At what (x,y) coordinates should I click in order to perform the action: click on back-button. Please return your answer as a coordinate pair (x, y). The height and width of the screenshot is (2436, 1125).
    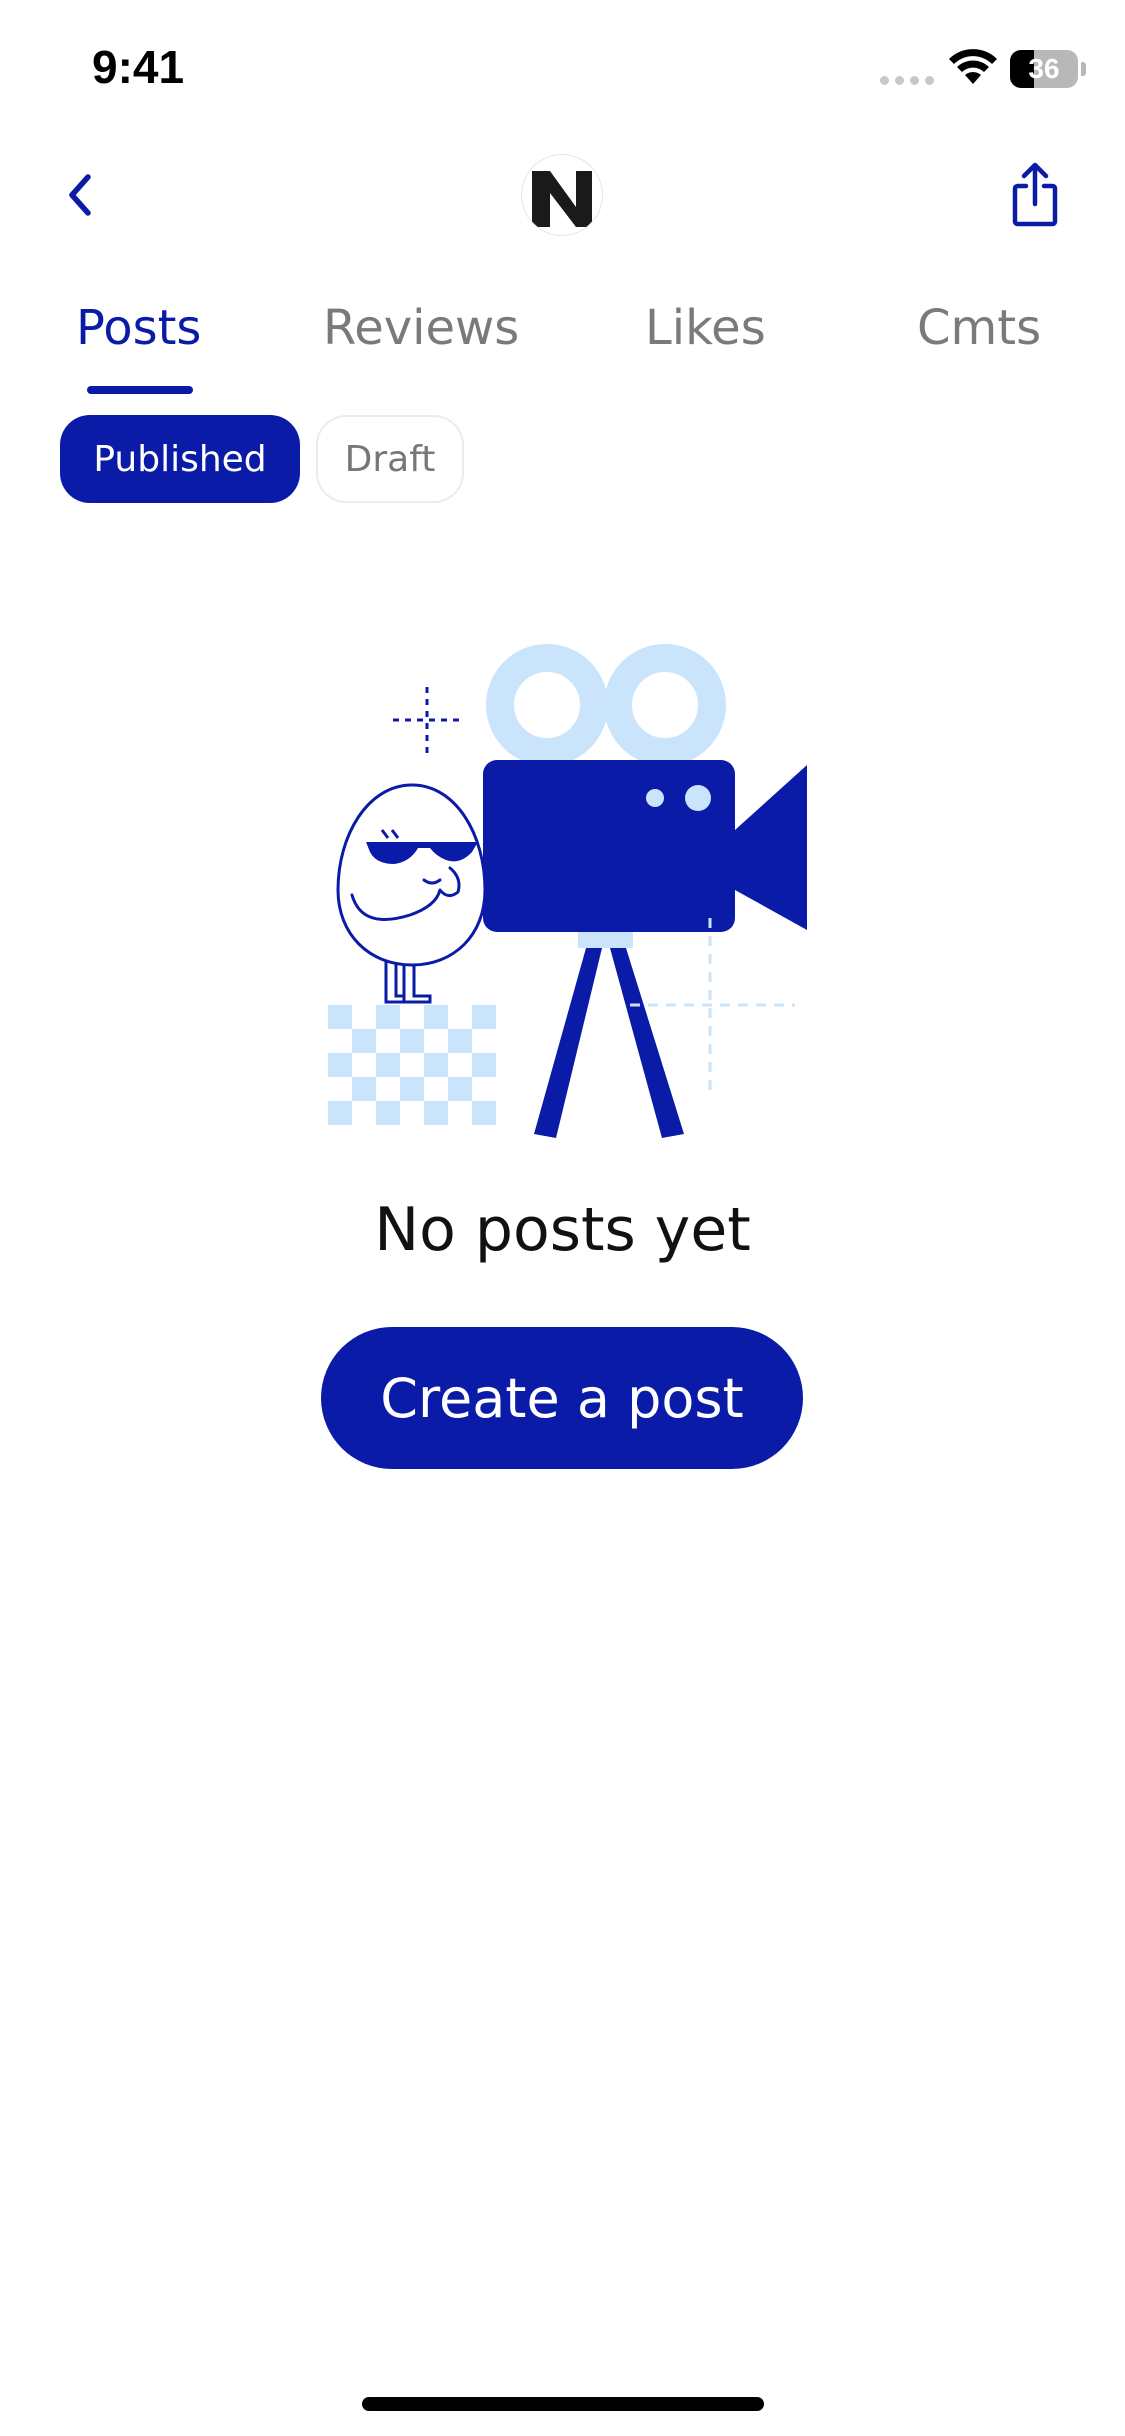
    Looking at the image, I should click on (80, 195).